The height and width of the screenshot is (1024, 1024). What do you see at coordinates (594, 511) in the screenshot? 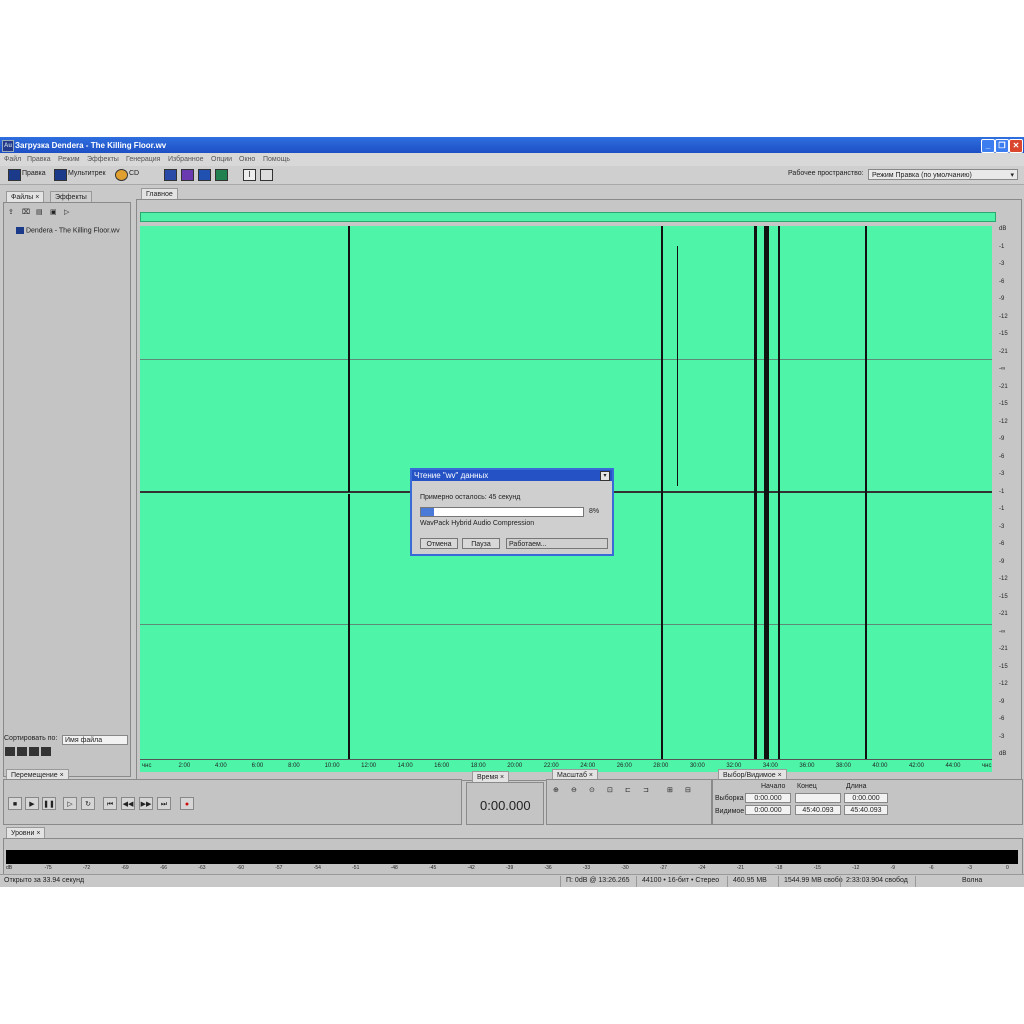
I see `progress-percent: 8%` at bounding box center [594, 511].